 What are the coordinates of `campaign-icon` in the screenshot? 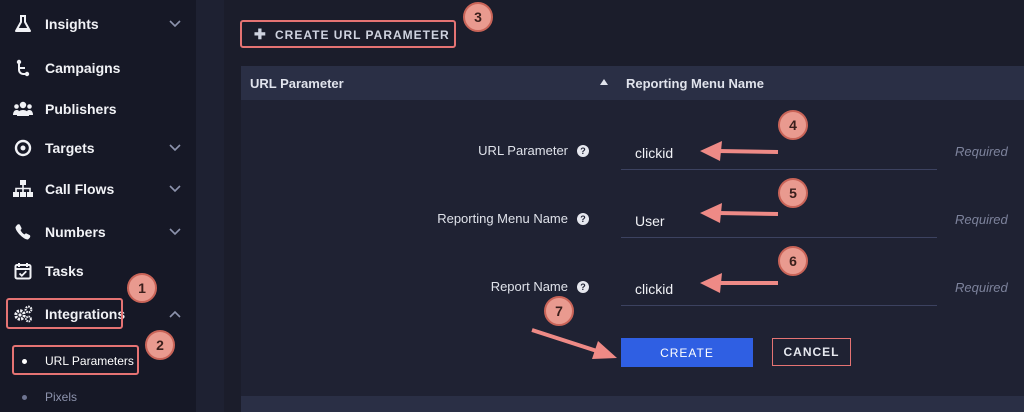 It's located at (23, 68).